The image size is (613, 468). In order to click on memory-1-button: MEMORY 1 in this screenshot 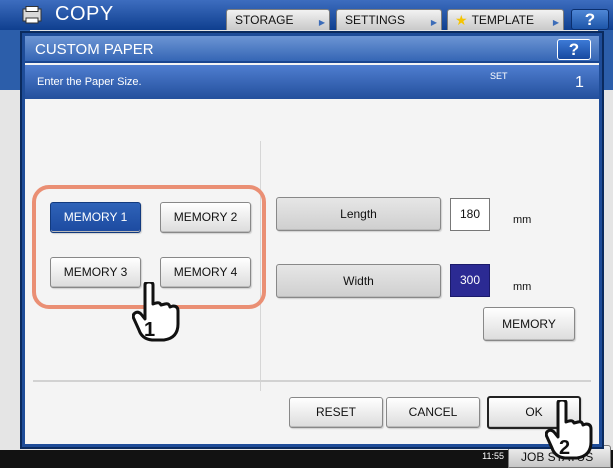, I will do `click(95, 217)`.